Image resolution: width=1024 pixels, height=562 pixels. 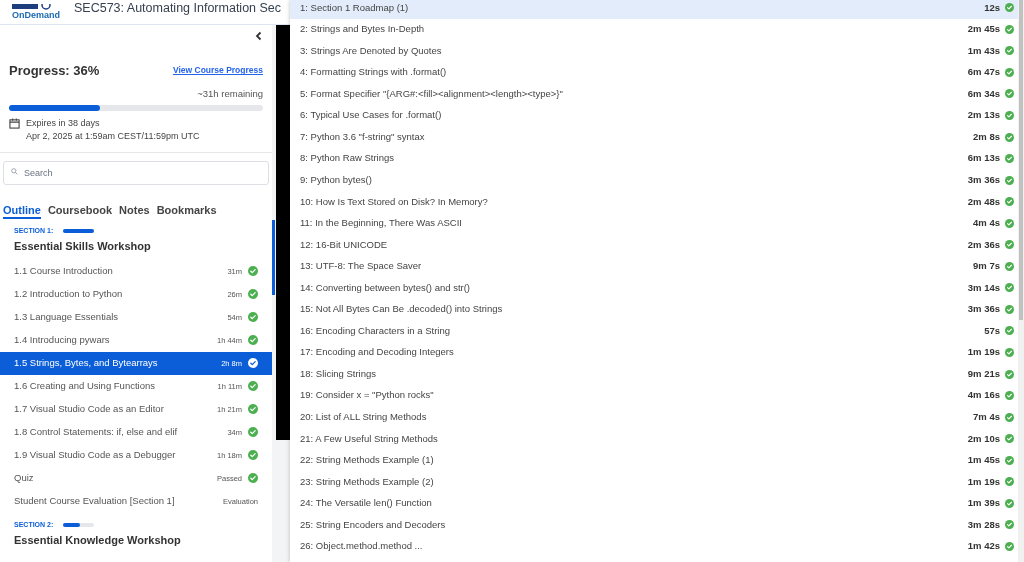 I want to click on outline-tab: Bookmarks, so click(x=186, y=210).